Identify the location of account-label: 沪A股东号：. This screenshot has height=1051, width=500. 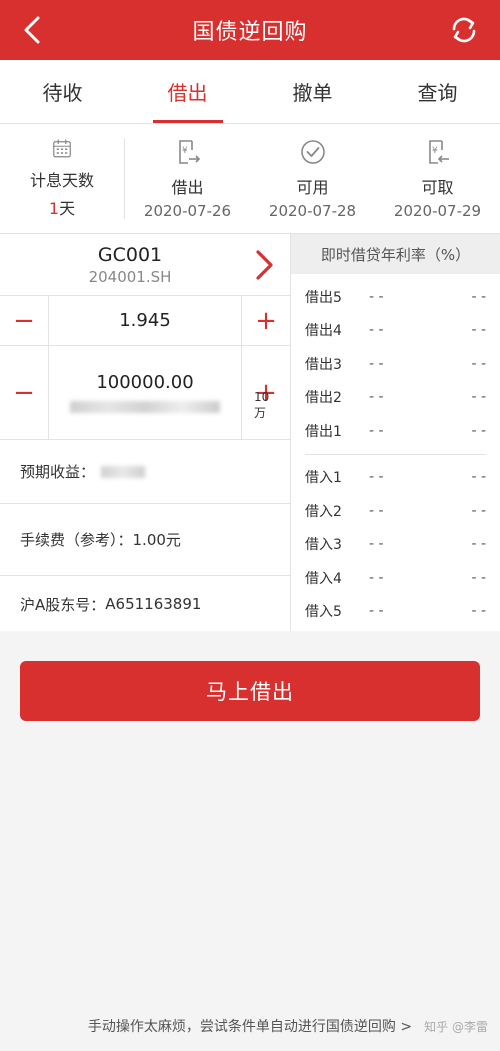
(63, 604).